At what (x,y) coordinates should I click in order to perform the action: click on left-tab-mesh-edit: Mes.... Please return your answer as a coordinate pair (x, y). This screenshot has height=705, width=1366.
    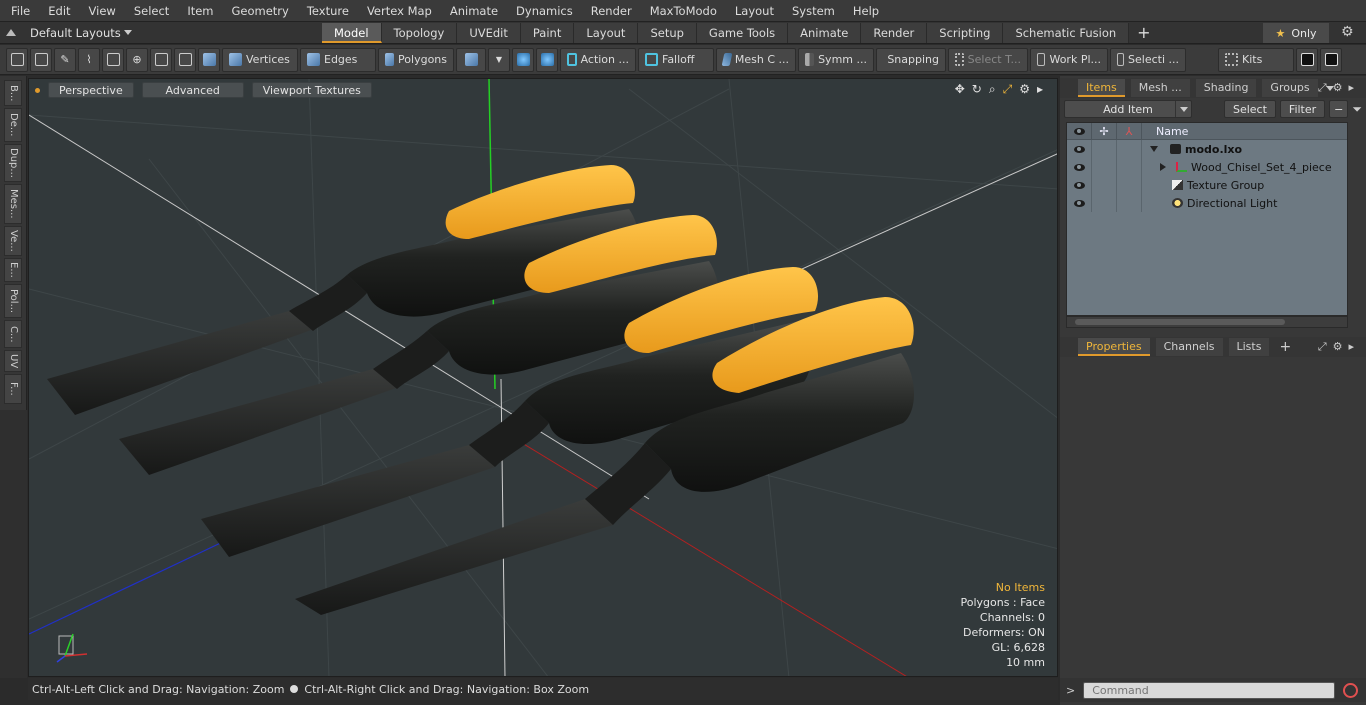
    Looking at the image, I should click on (13, 204).